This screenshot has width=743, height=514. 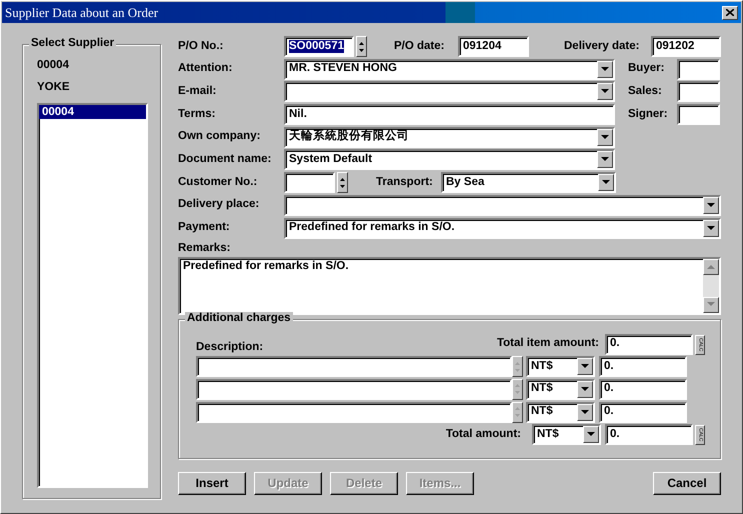 What do you see at coordinates (309, 183) in the screenshot?
I see `customer-number-field` at bounding box center [309, 183].